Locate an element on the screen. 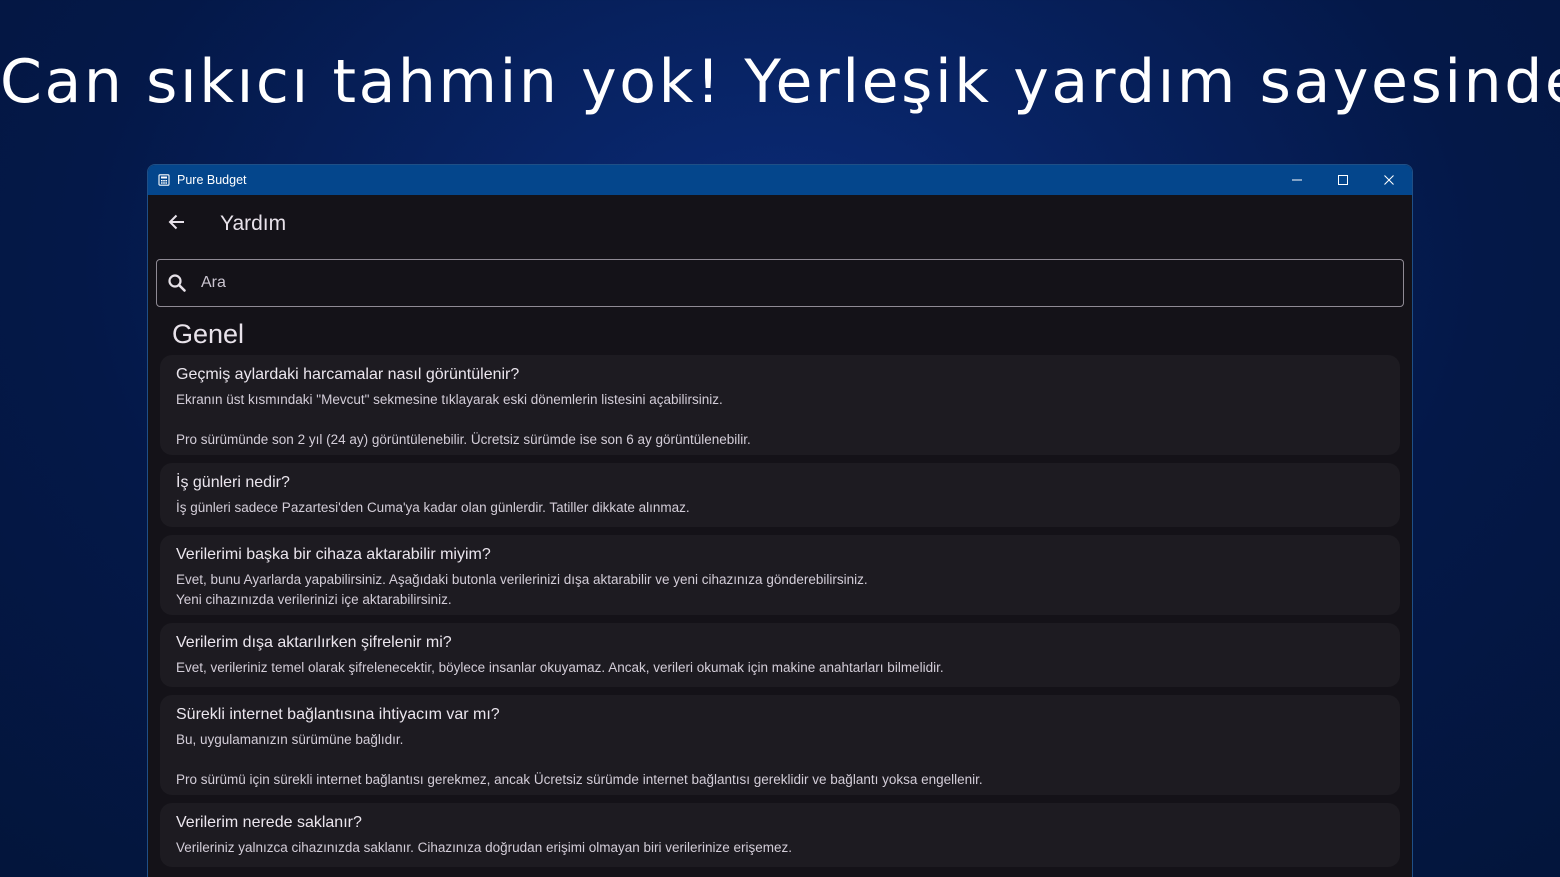  maximize-icon is located at coordinates (1343, 180).